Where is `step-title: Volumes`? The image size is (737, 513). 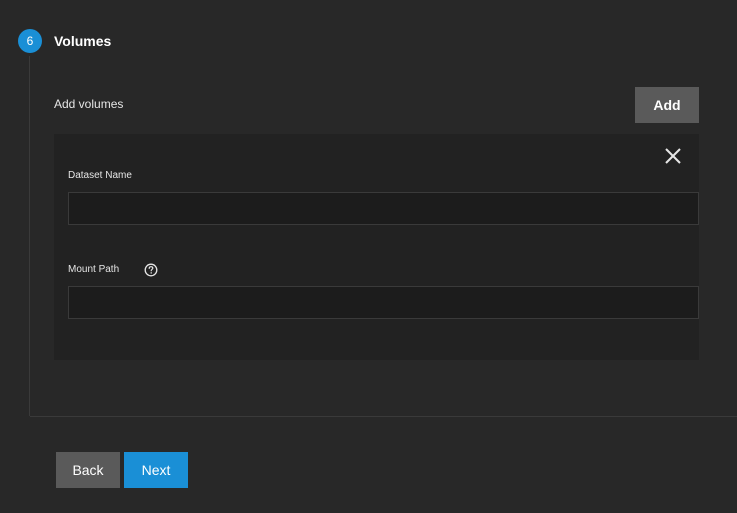
step-title: Volumes is located at coordinates (83, 41).